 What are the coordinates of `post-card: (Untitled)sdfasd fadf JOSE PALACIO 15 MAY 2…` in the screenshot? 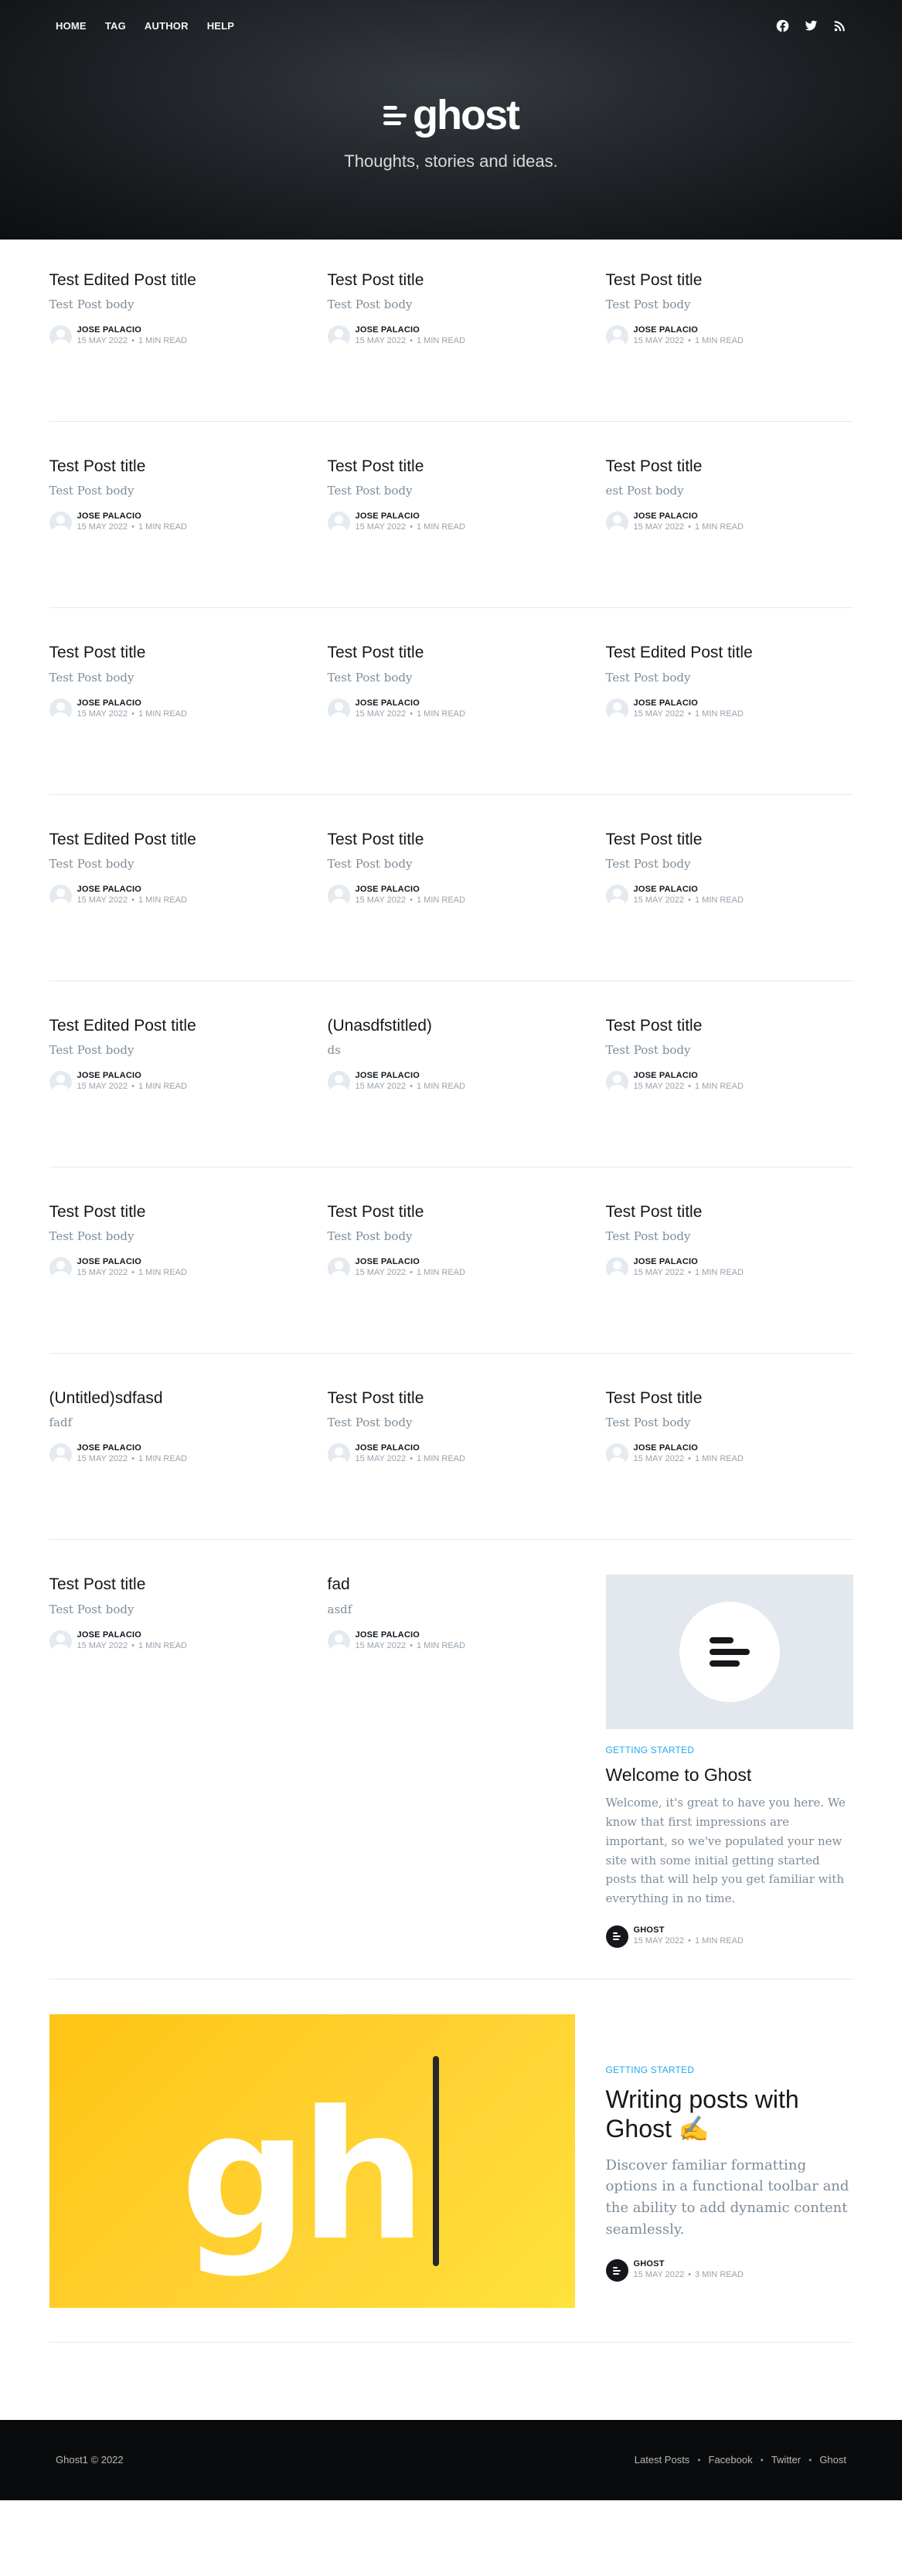 It's located at (173, 1427).